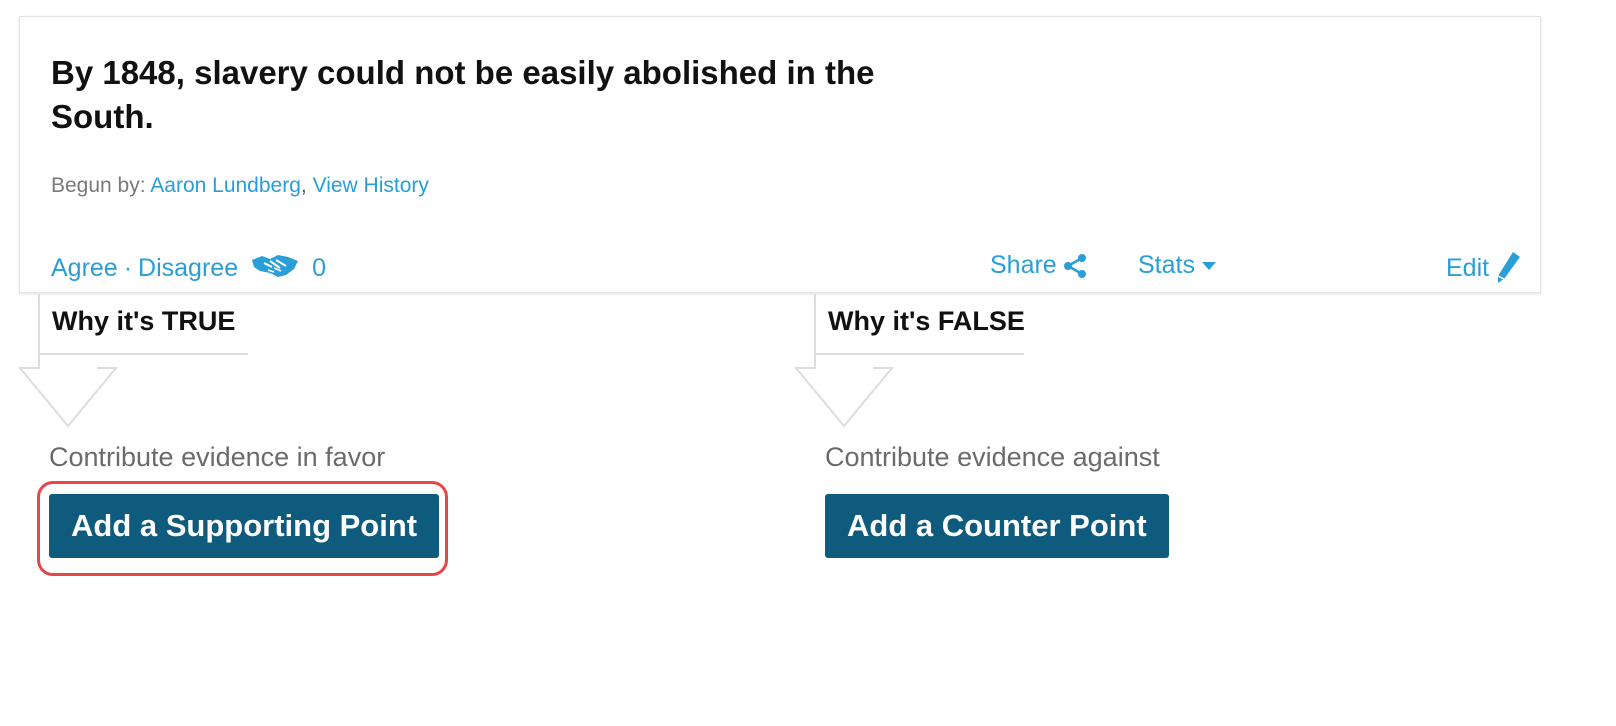  I want to click on view-history-link: View History, so click(371, 185).